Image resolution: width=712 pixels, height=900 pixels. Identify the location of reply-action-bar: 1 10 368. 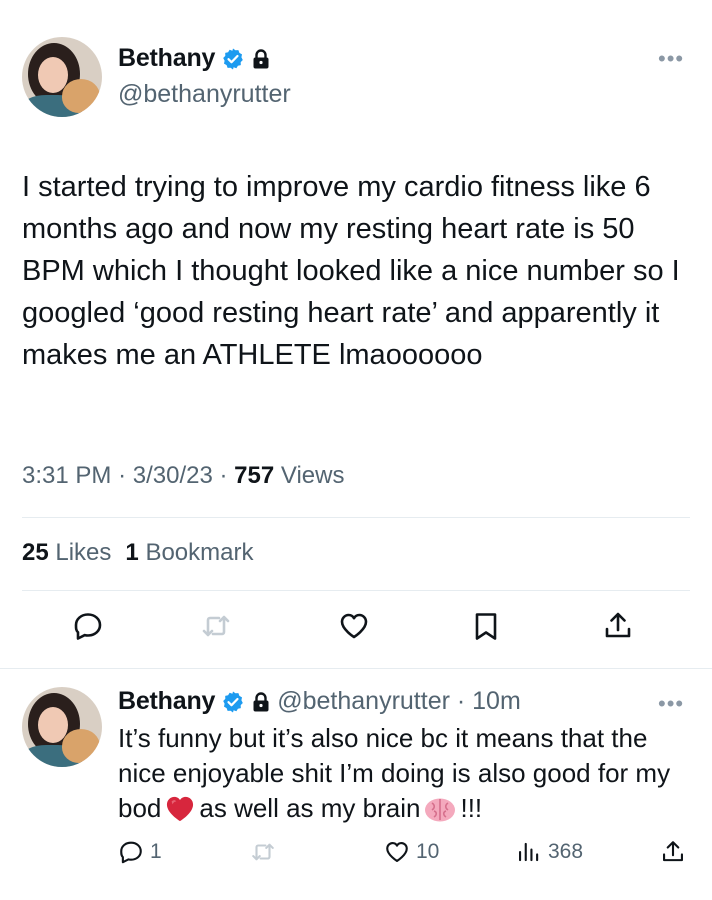
(356, 857).